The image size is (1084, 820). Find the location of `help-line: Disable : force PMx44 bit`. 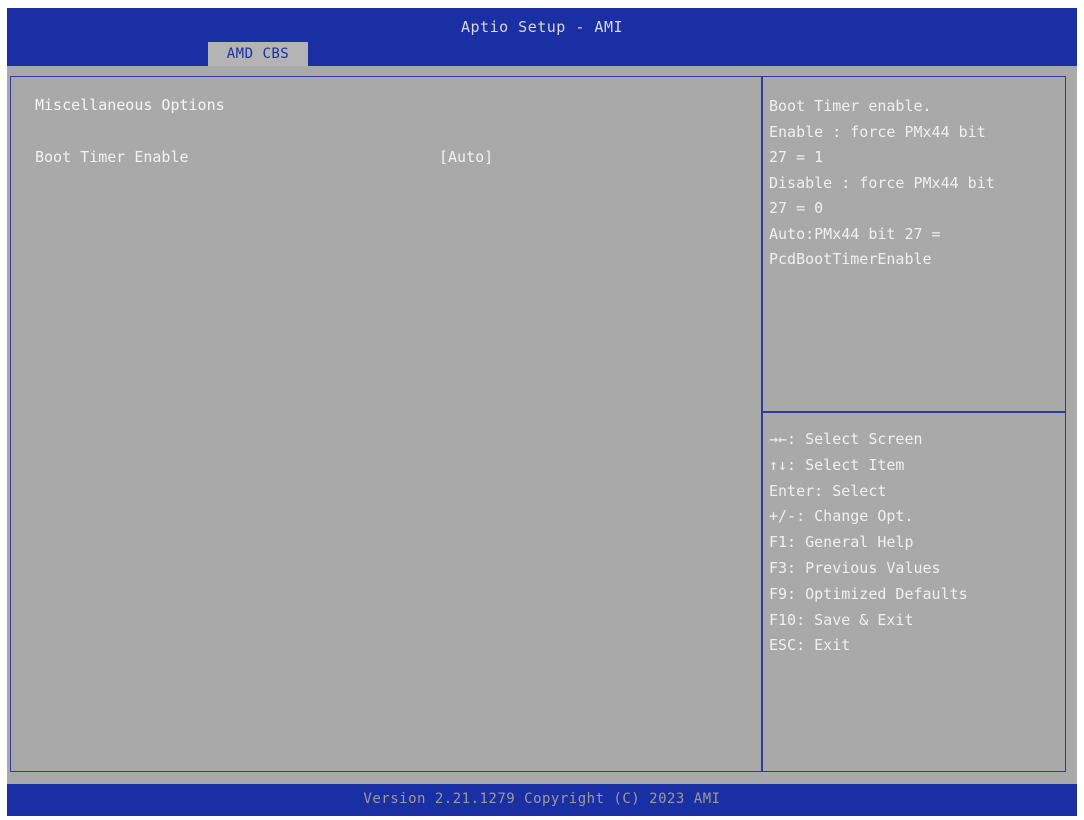

help-line: Disable : force PMx44 bit is located at coordinates (882, 182).